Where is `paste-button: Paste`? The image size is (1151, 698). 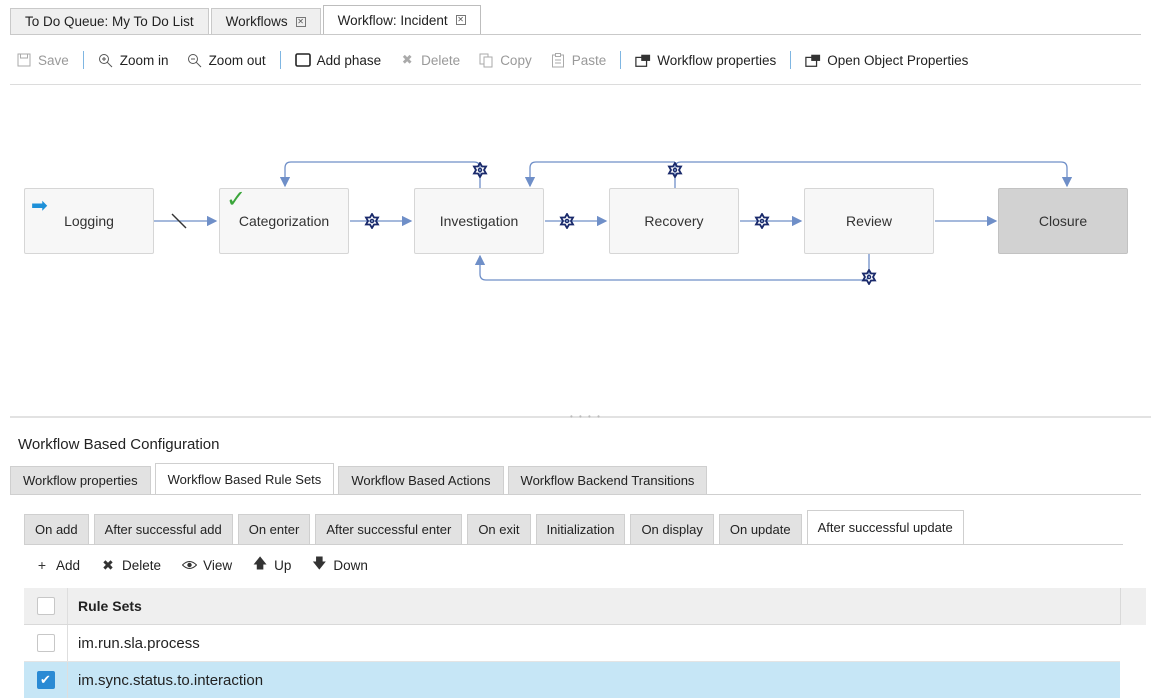 paste-button: Paste is located at coordinates (578, 60).